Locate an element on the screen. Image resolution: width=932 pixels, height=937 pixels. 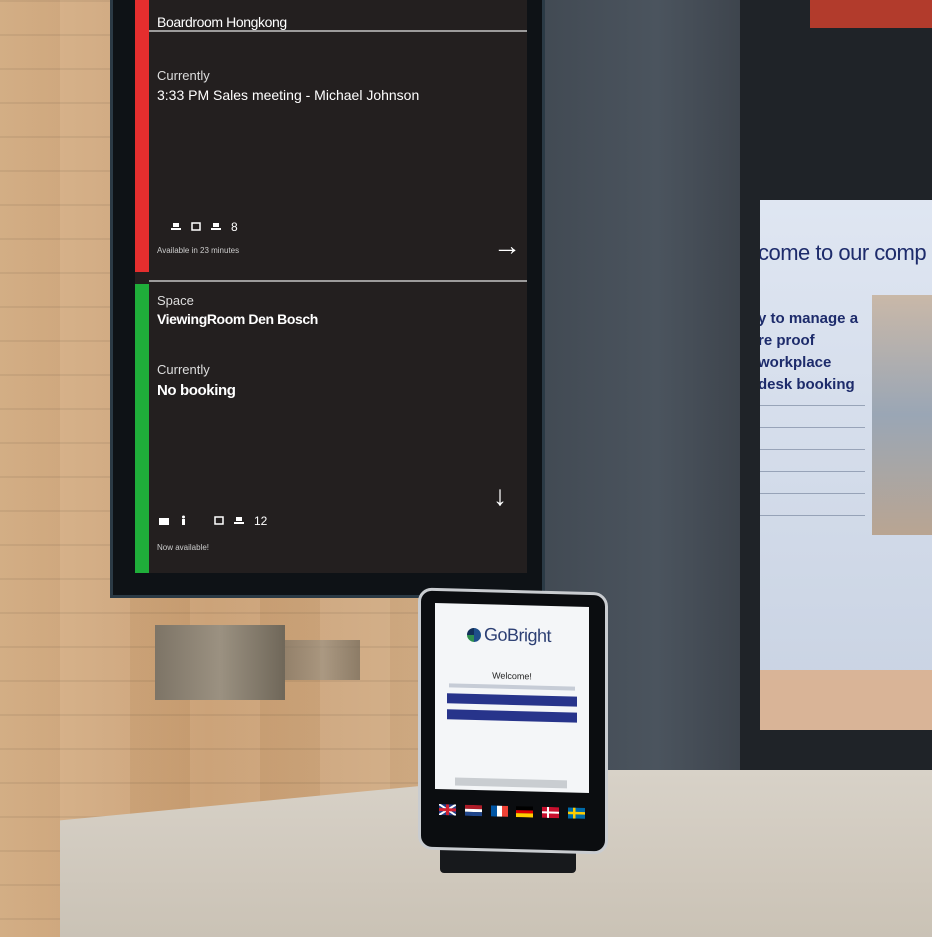
nl-flag-icon is located at coordinates (473, 810).